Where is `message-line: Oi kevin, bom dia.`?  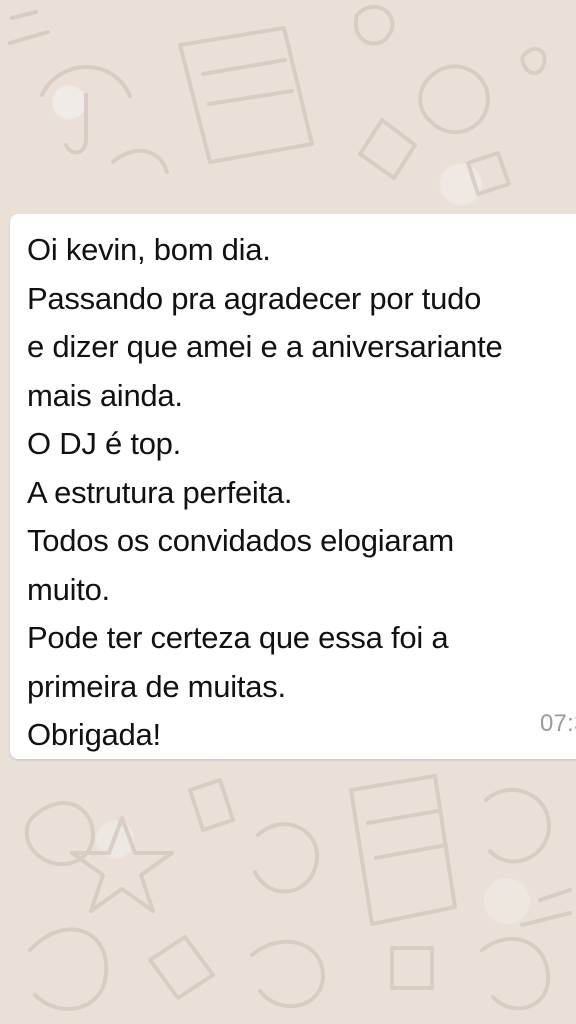 message-line: Oi kevin, bom dia. is located at coordinates (149, 249).